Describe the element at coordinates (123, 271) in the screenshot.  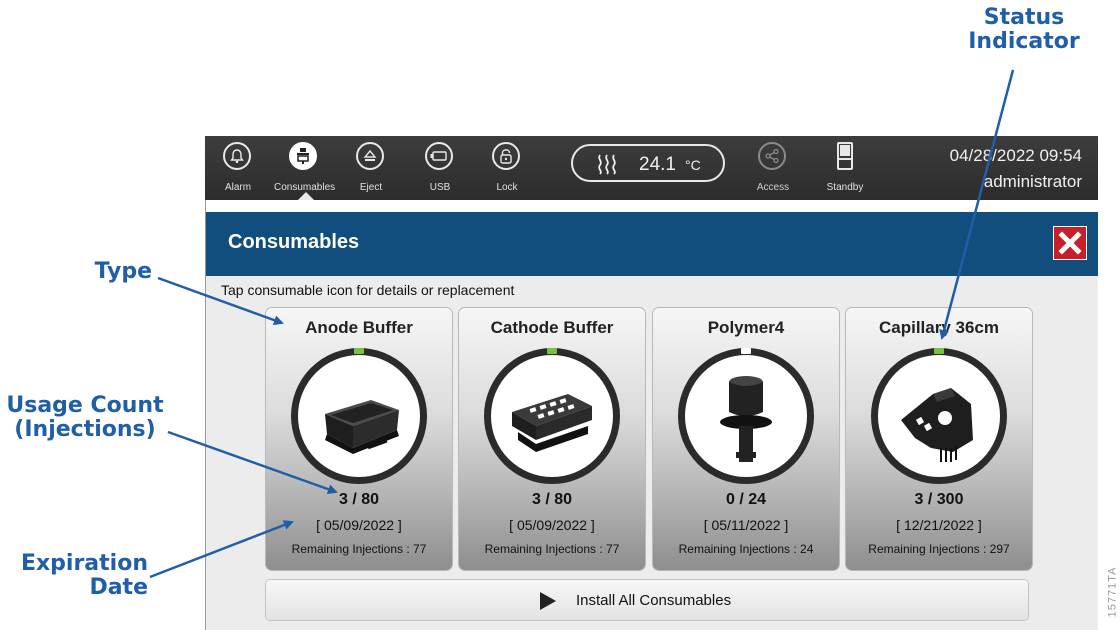
I see `callout-type: Type` at that location.